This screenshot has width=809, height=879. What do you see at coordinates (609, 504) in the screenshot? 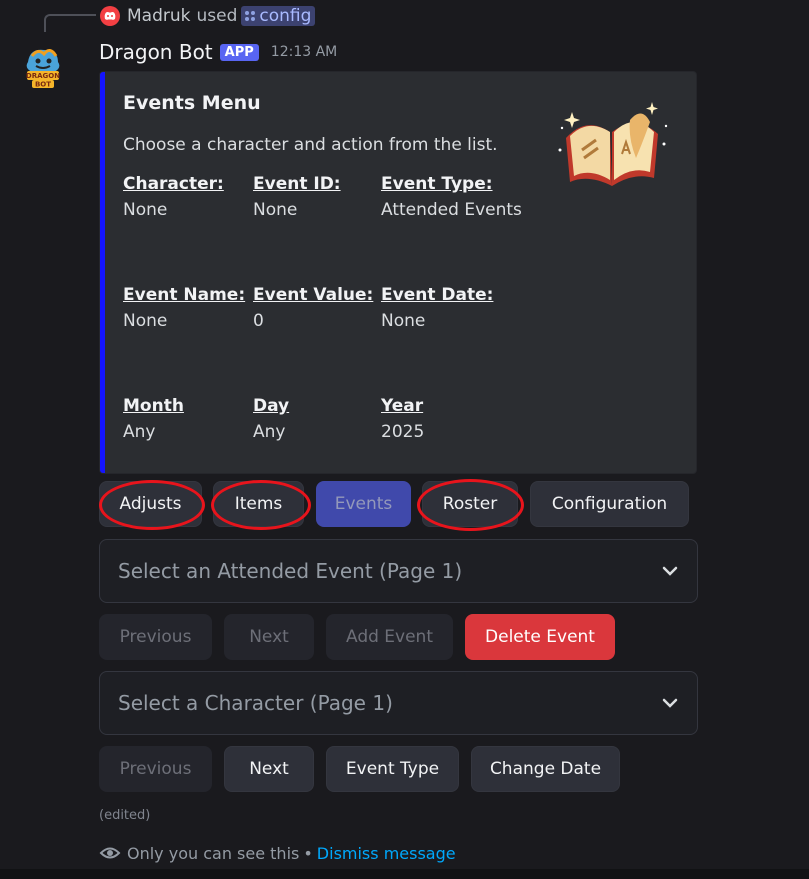
I see `configuration-button: Configuration` at bounding box center [609, 504].